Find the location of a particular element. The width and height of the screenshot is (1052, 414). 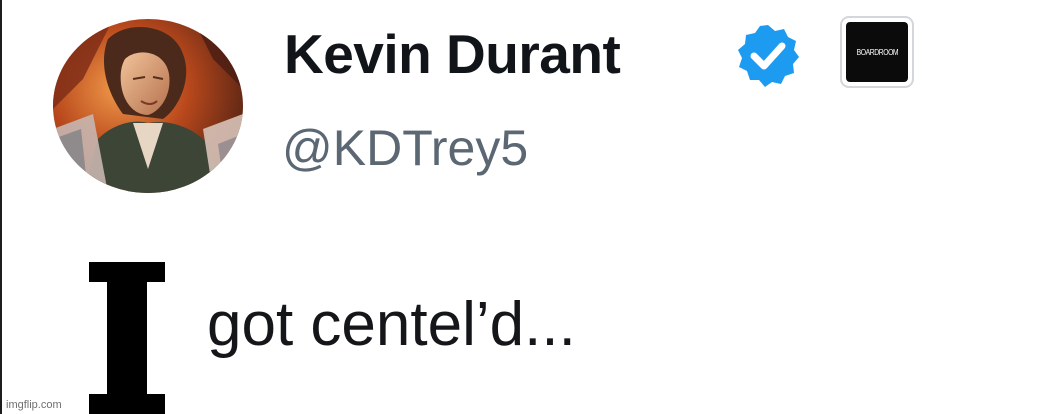

author-handle: @KDTrey5 is located at coordinates (405, 148).